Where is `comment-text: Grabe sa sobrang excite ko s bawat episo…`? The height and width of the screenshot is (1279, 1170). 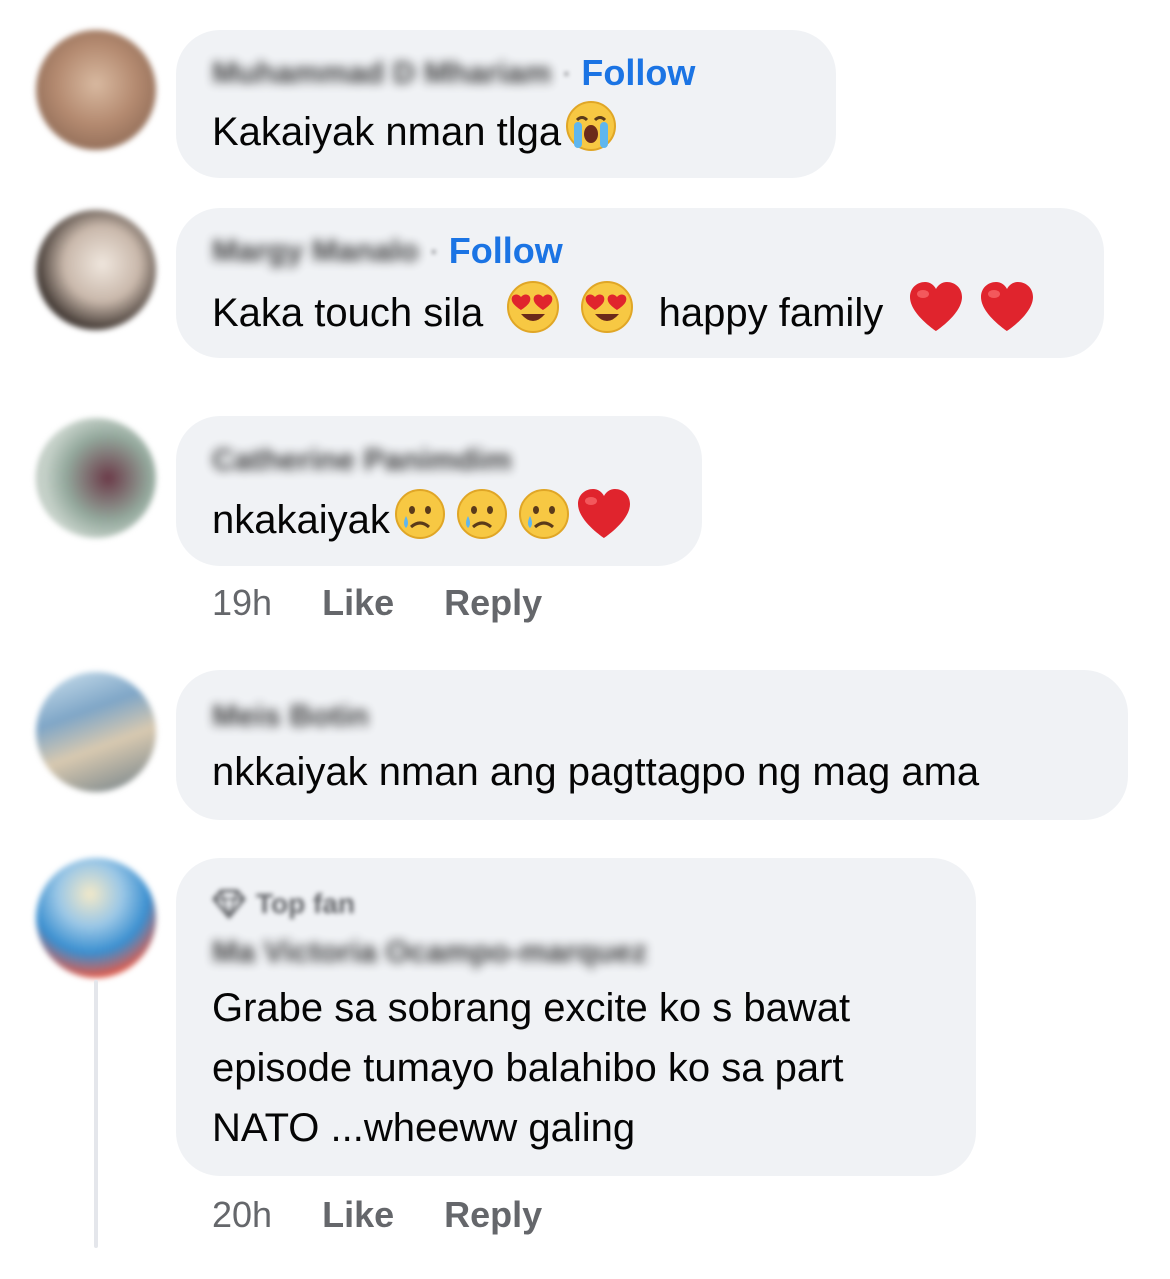 comment-text: Grabe sa sobrang excite ko s bawat episo… is located at coordinates (531, 1068).